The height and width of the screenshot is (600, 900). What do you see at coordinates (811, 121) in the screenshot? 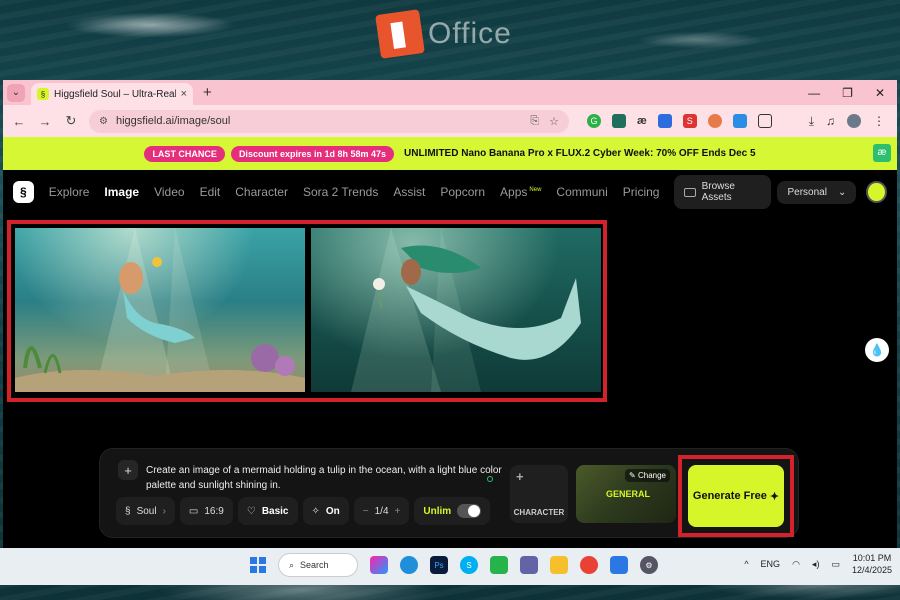
I see `download-icon: ⤓` at bounding box center [811, 121].